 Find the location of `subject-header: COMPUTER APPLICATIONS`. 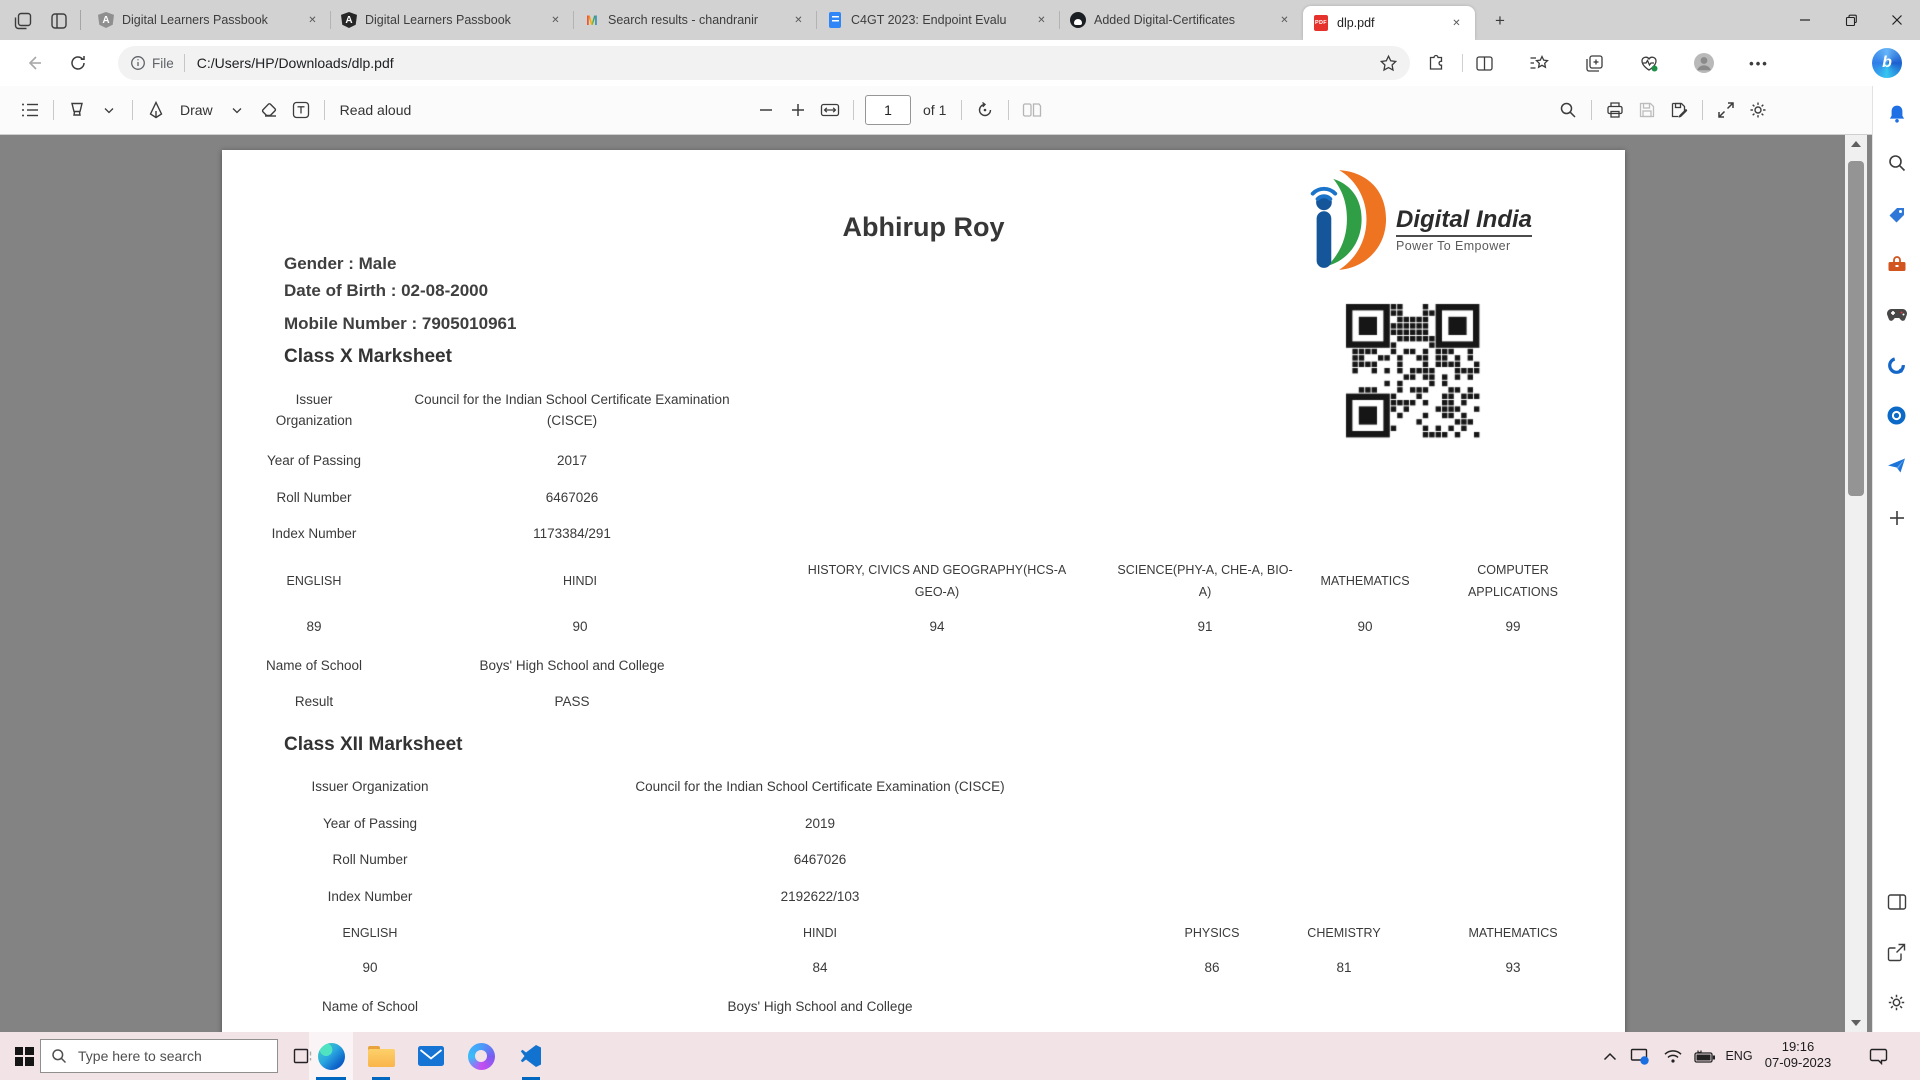

subject-header: COMPUTER APPLICATIONS is located at coordinates (1513, 581).